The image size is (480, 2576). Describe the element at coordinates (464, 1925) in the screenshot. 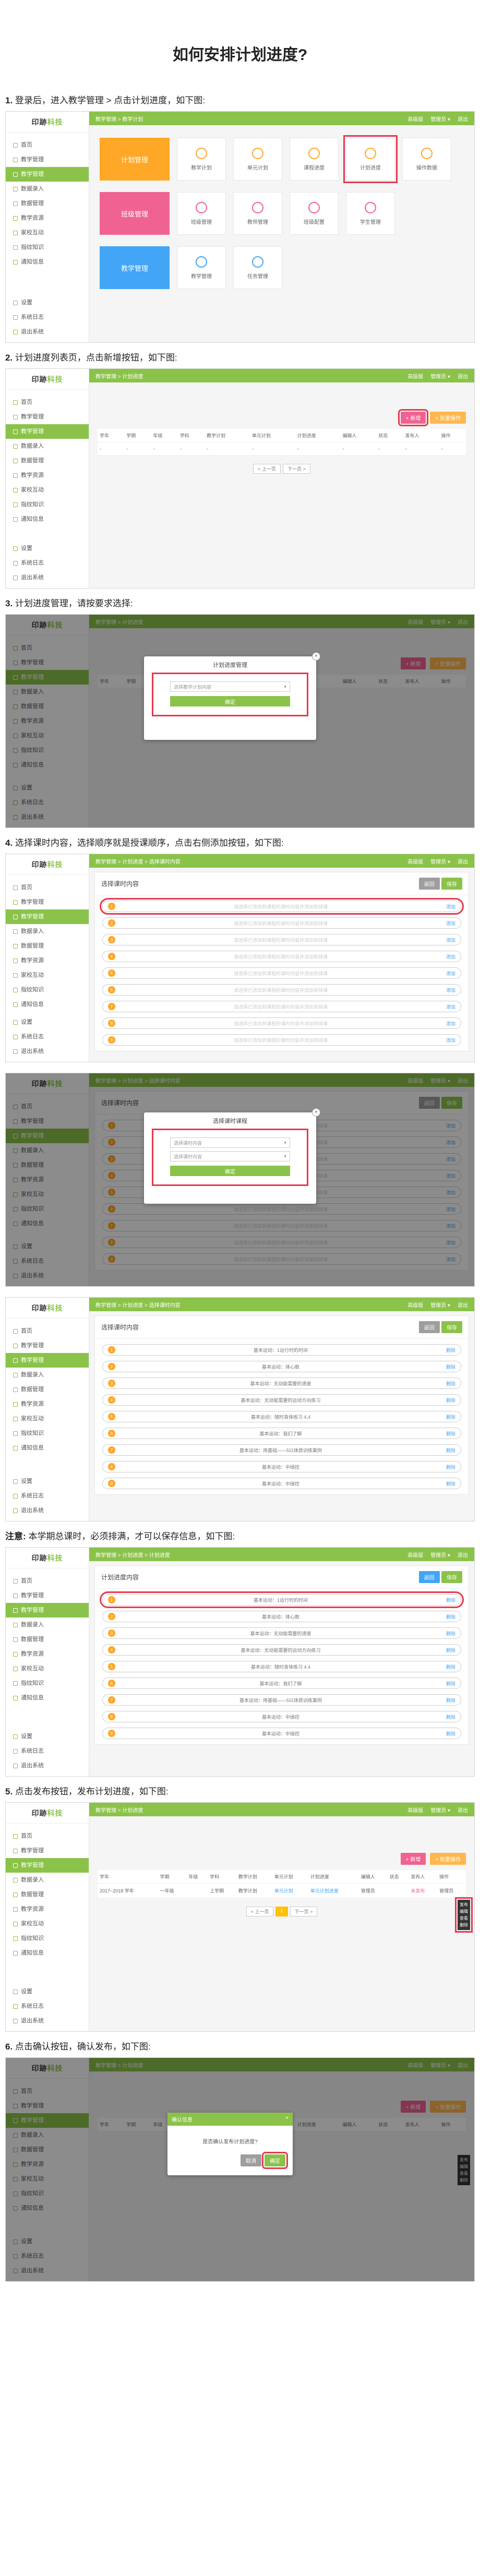

I see `menu-item: 删除` at that location.